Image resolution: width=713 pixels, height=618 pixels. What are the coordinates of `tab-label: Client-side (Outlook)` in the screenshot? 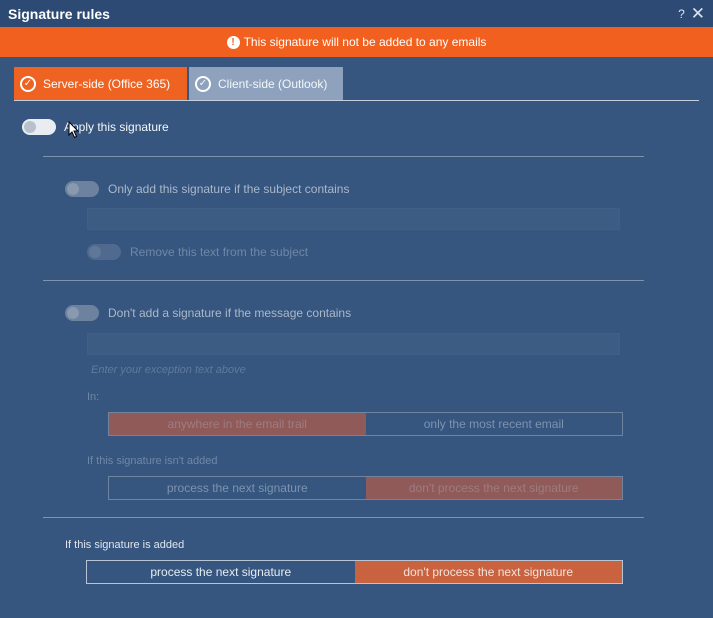 It's located at (273, 83).